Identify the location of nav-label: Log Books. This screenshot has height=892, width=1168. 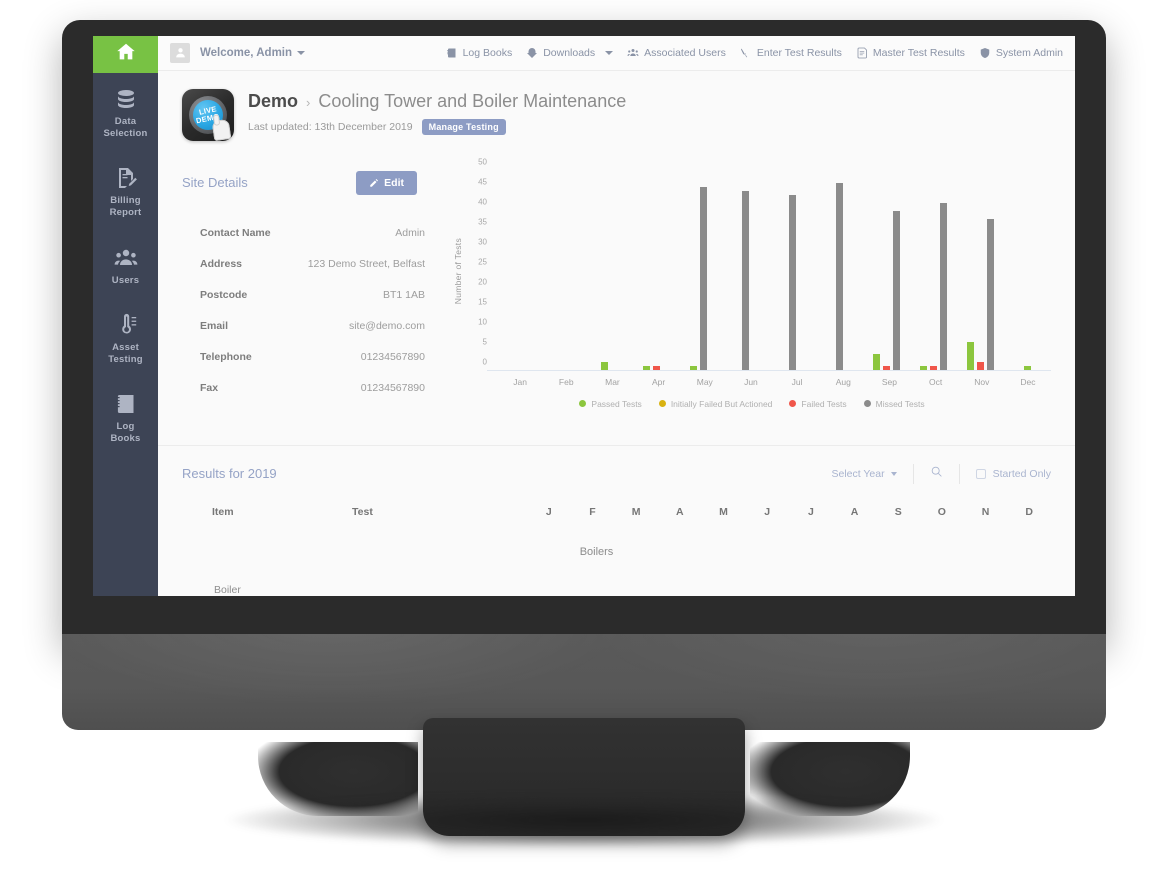
(487, 52).